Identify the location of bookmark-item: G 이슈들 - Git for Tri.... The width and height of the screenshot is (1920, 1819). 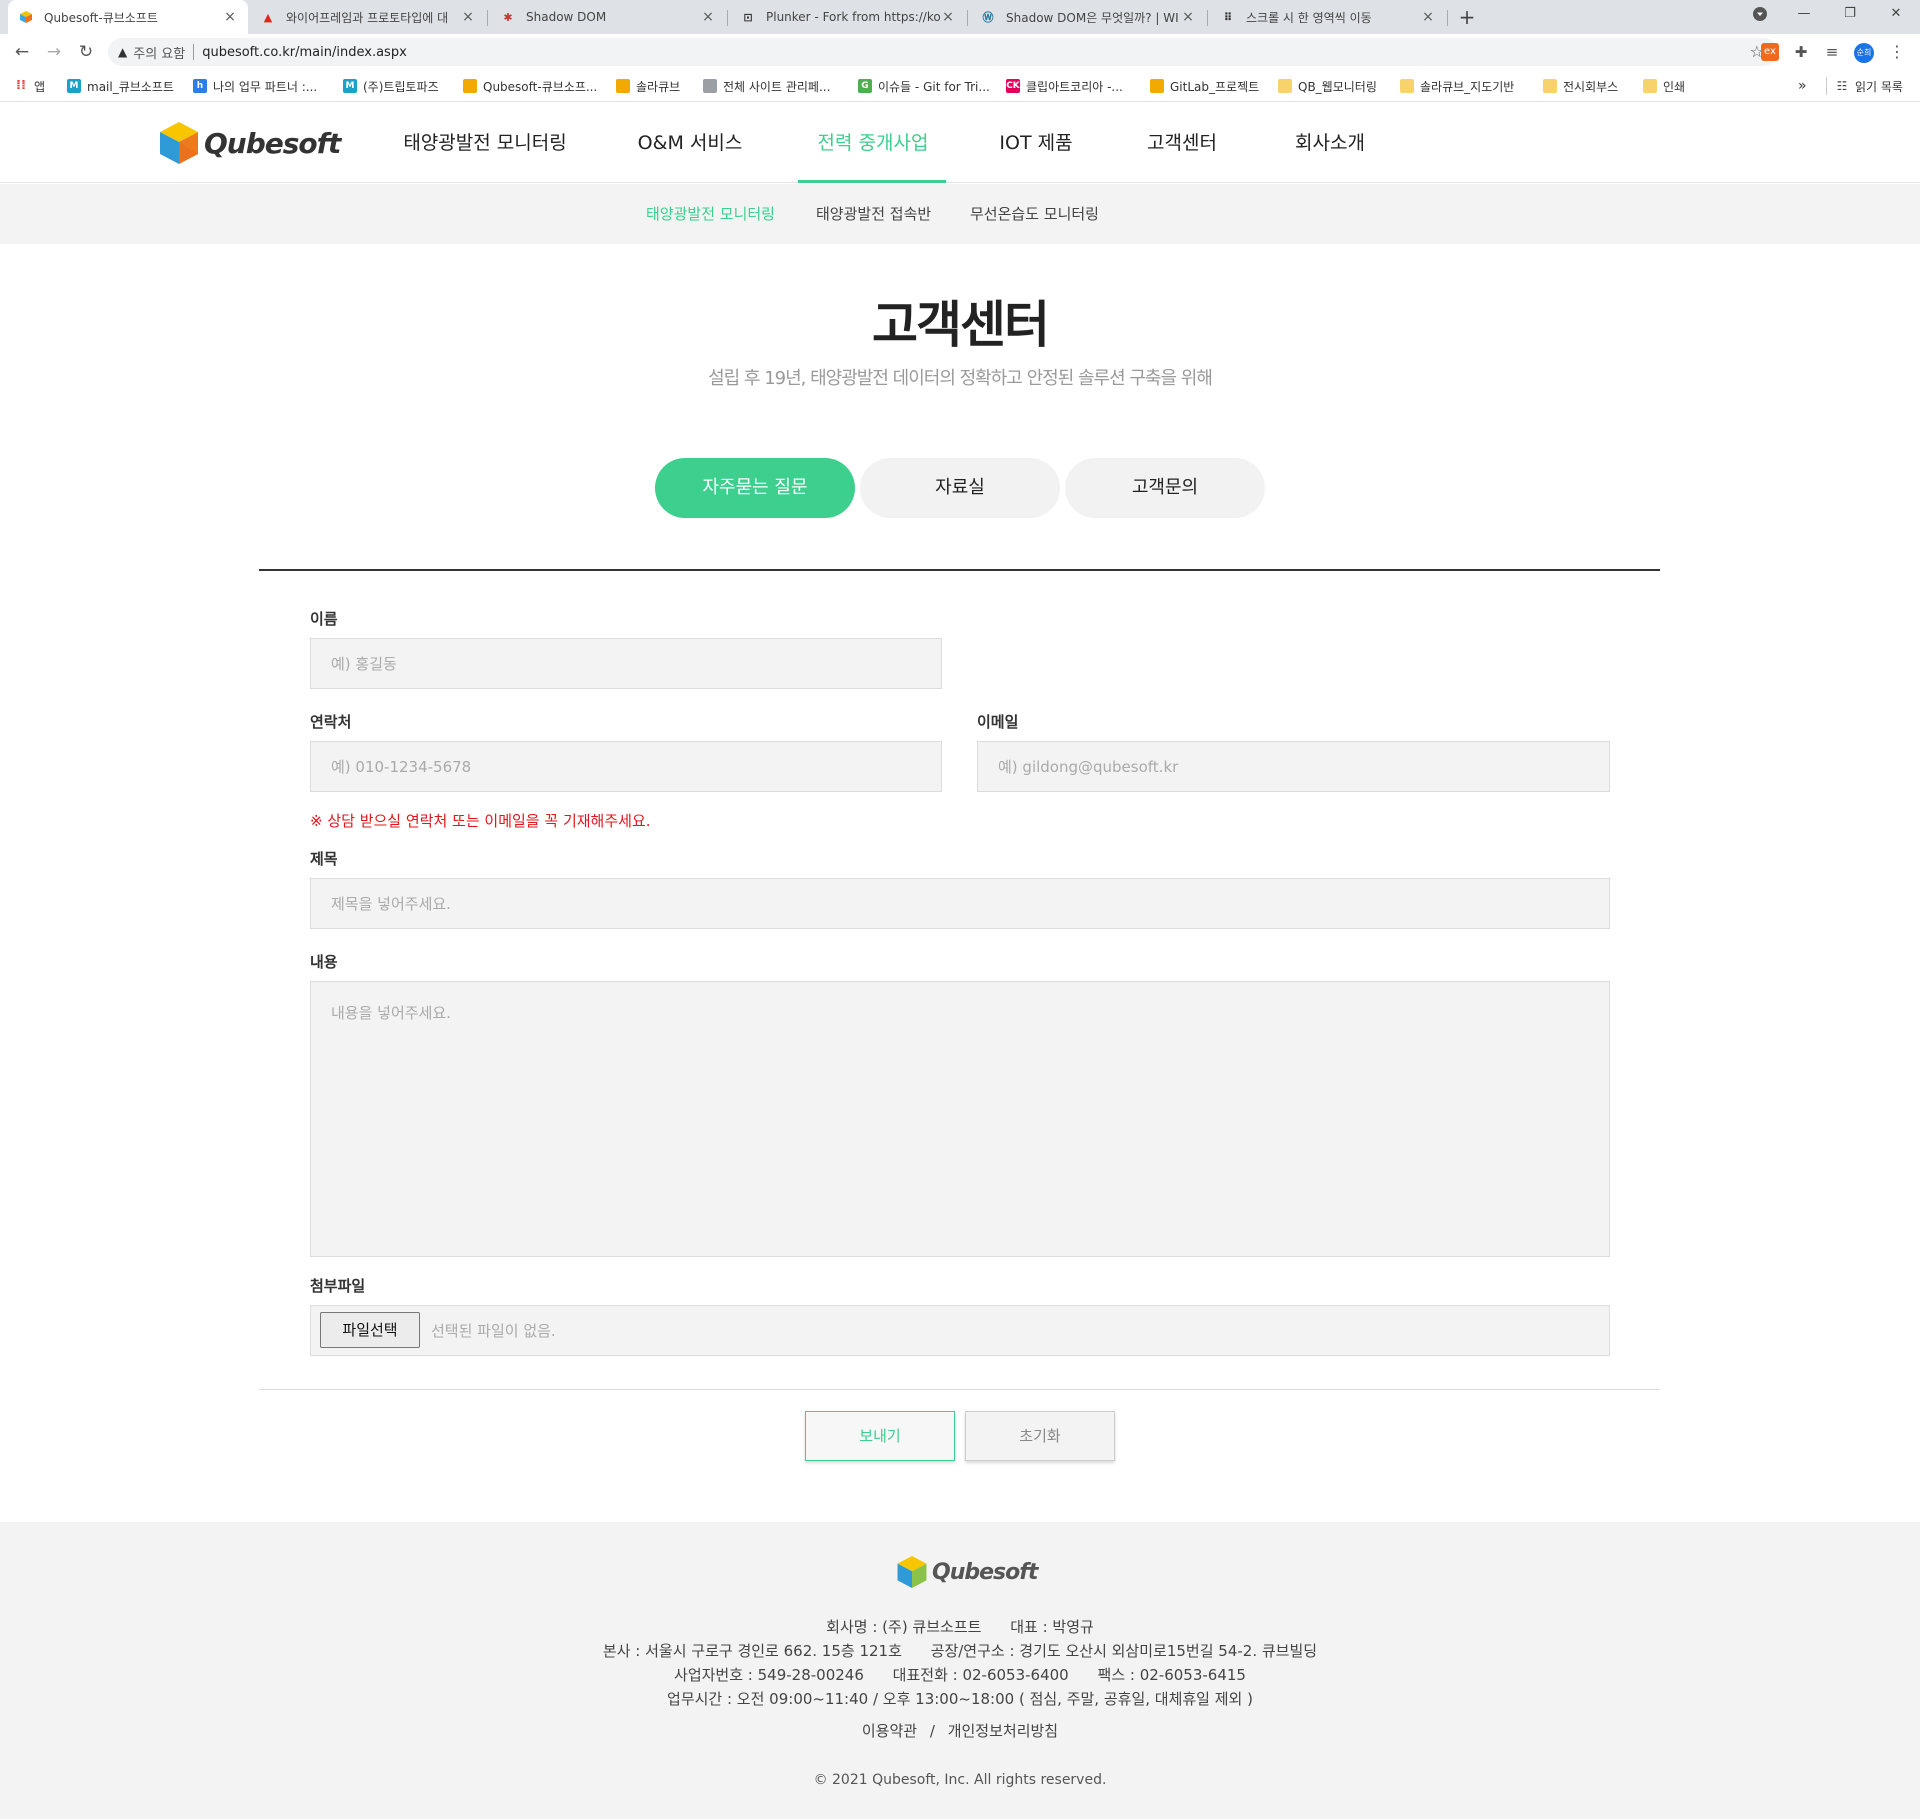
(924, 86).